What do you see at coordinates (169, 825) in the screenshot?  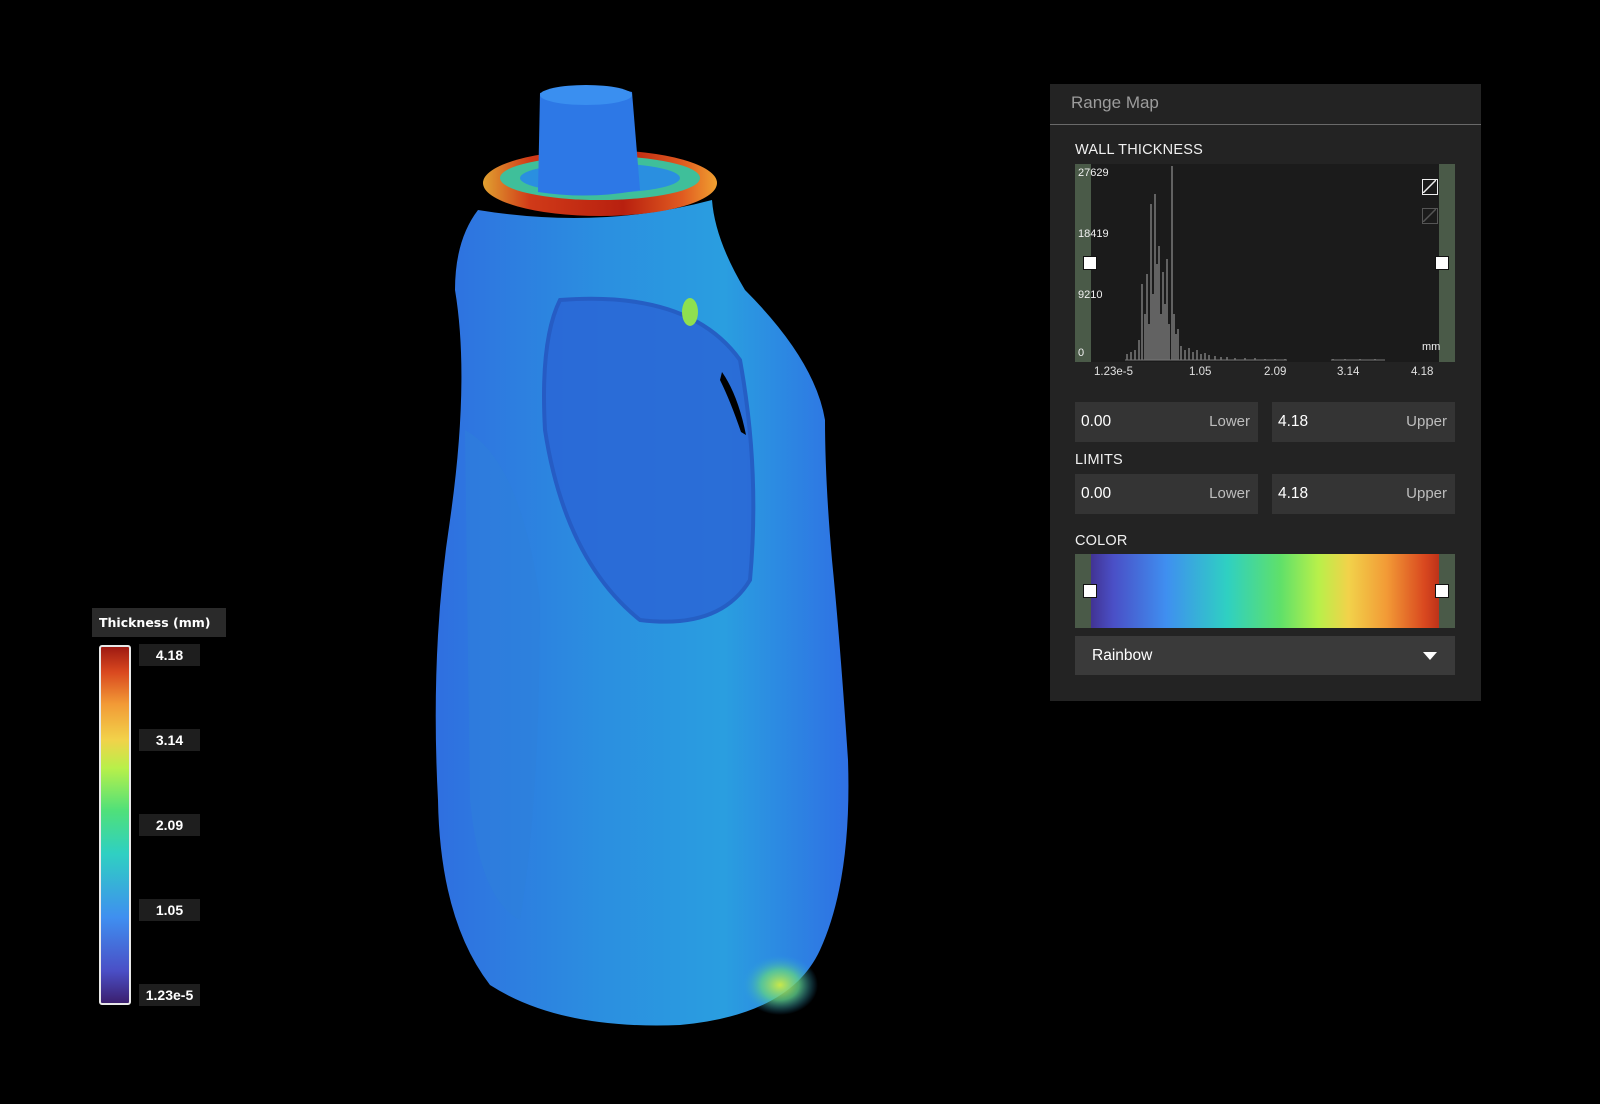 I see `legend-label: 2.09` at bounding box center [169, 825].